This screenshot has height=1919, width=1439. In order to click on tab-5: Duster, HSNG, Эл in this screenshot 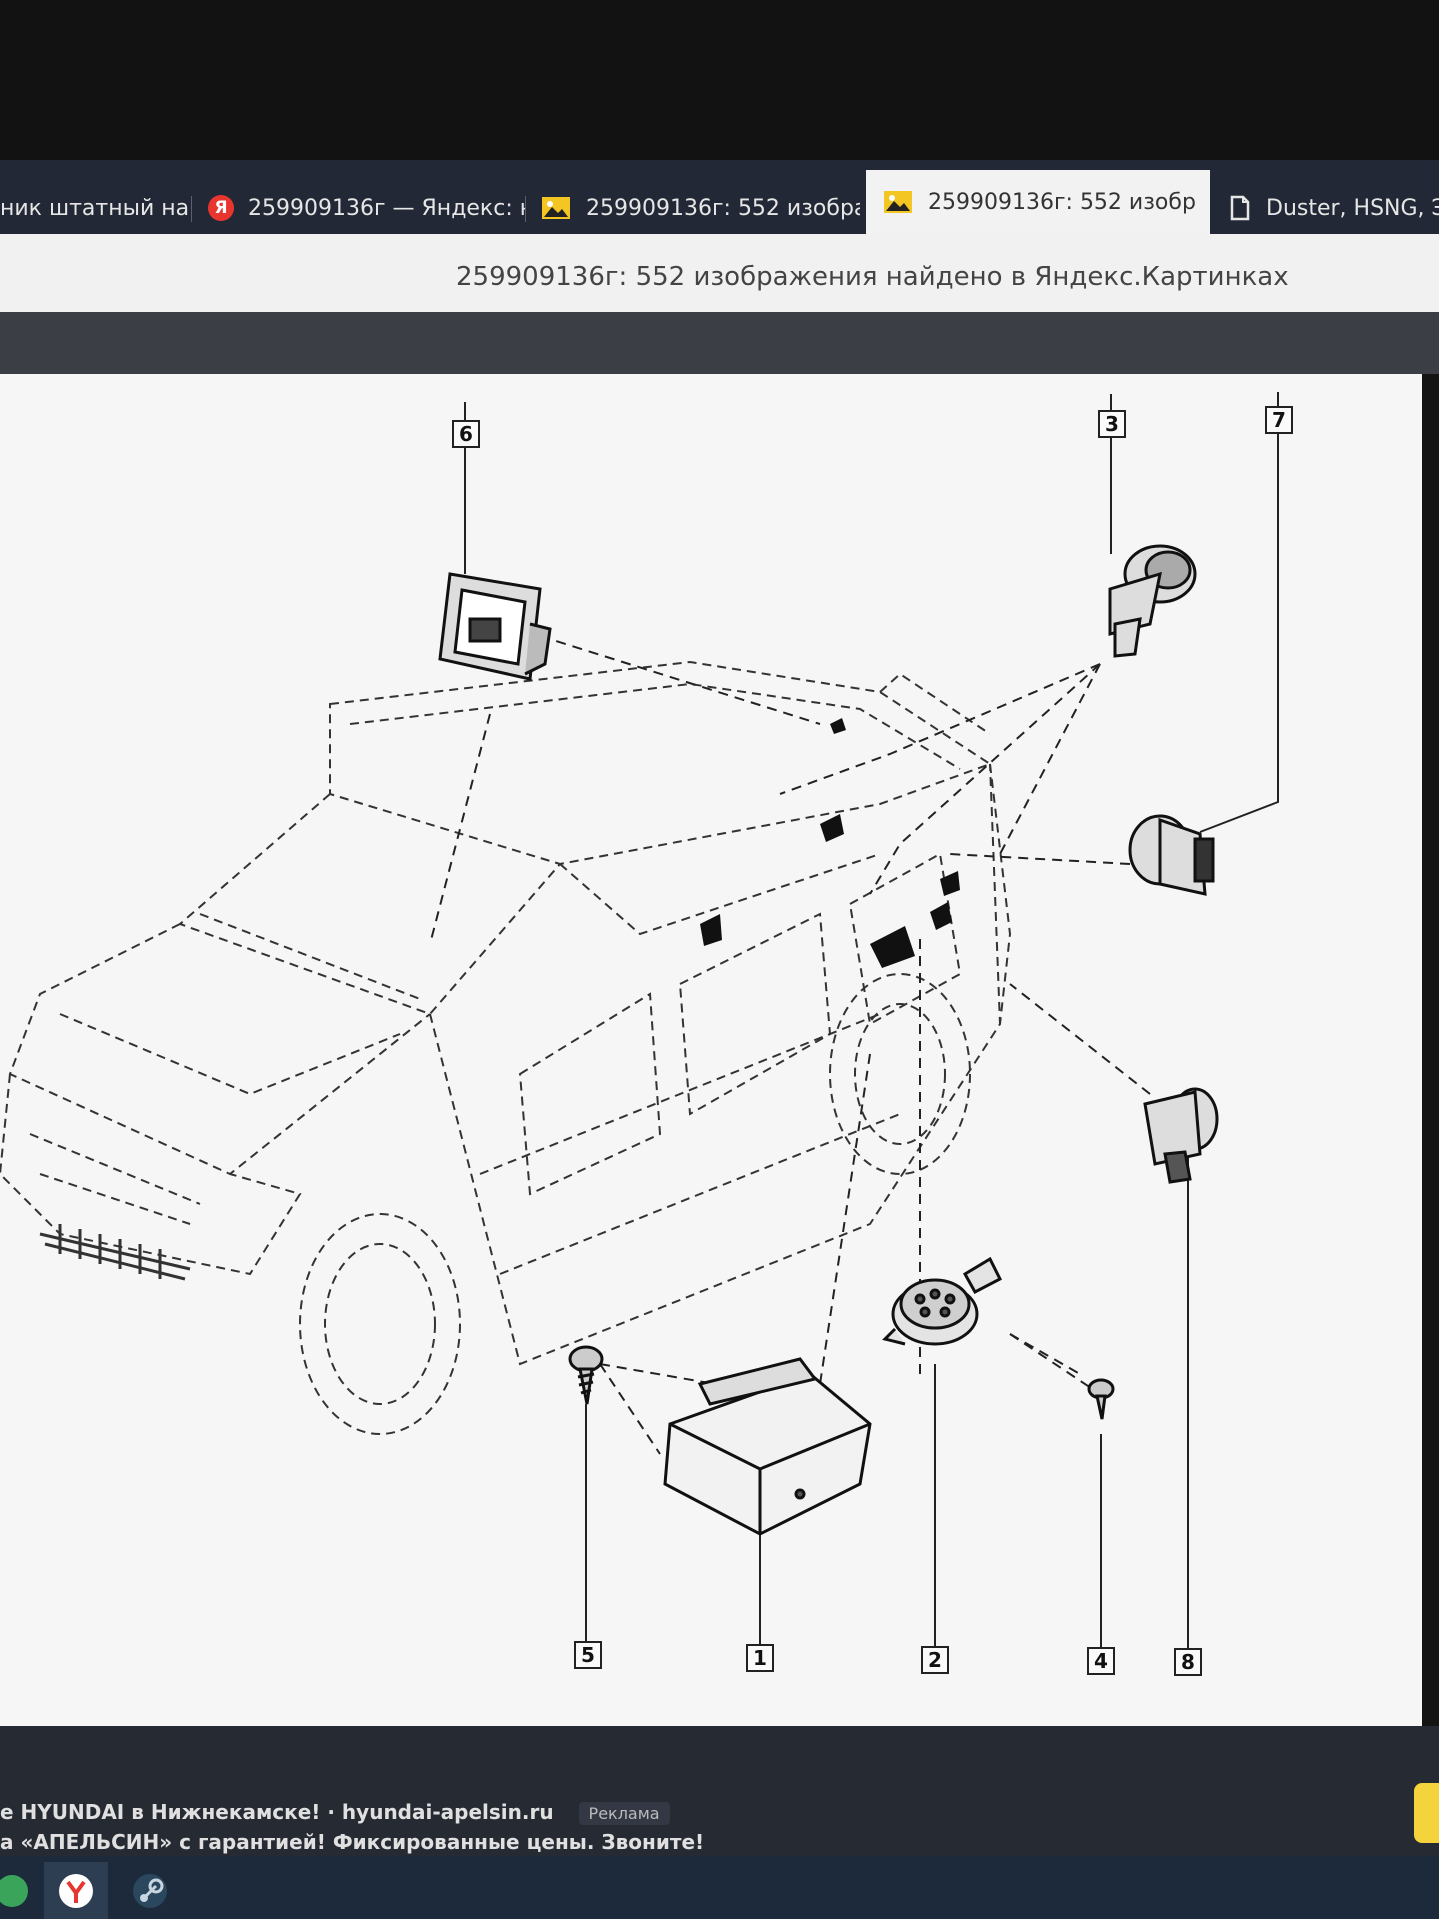, I will do `click(1327, 208)`.